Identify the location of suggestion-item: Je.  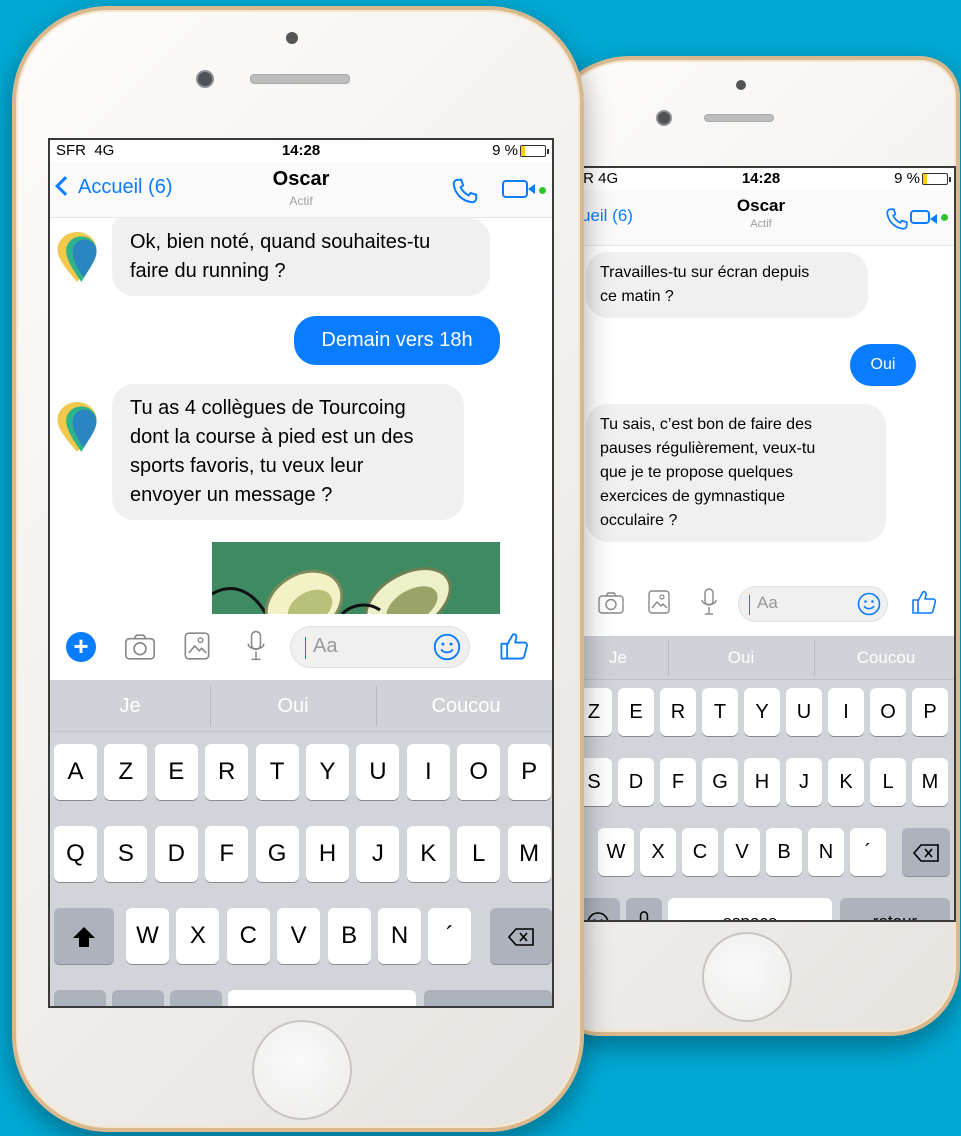
(130, 706).